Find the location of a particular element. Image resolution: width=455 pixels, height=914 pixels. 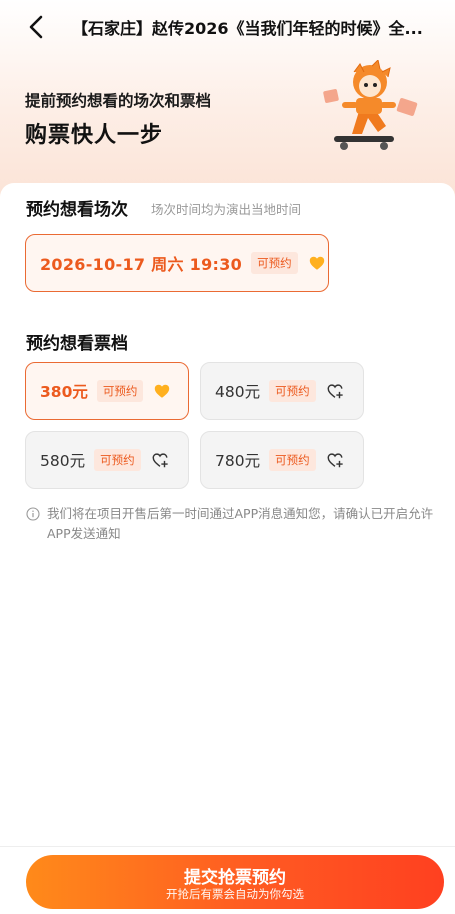

session-option: 2026-10-17 周六 19:30 可预约 is located at coordinates (177, 263).